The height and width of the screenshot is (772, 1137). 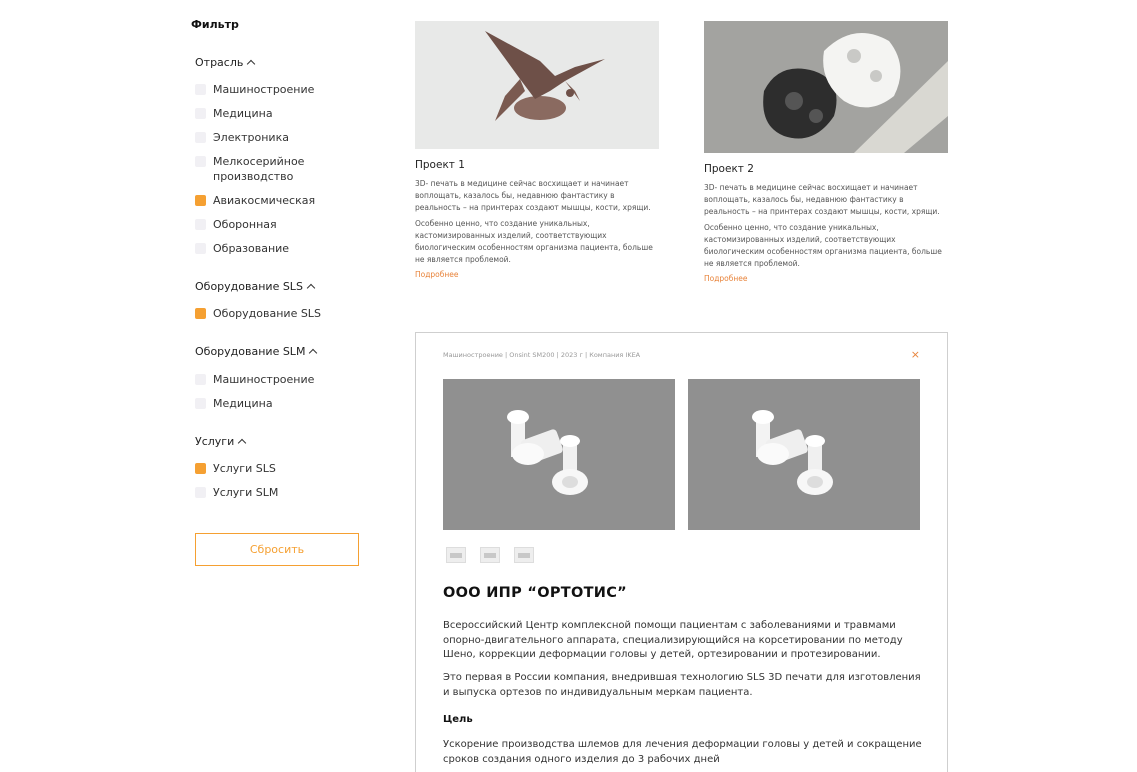 I want to click on filter-group-label: Оборудование SLS, so click(x=249, y=286).